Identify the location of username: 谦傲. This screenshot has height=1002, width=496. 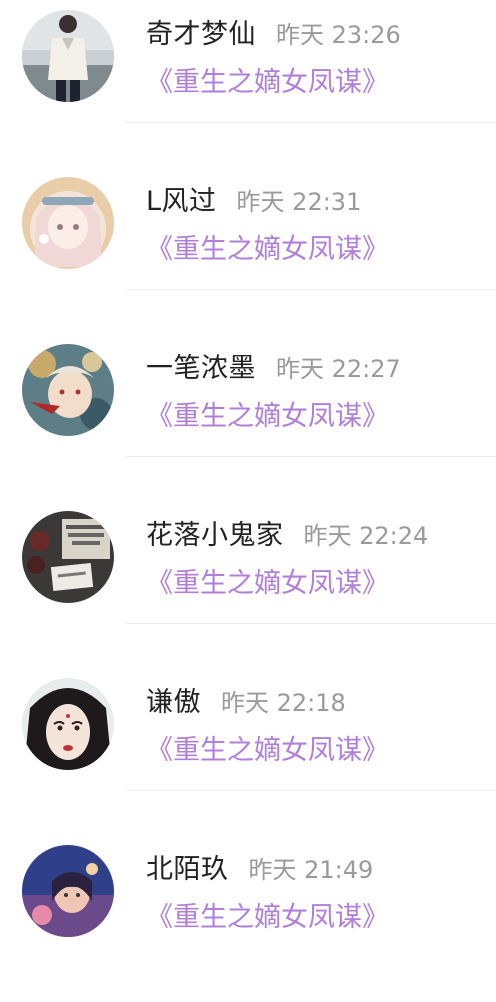
(173, 699).